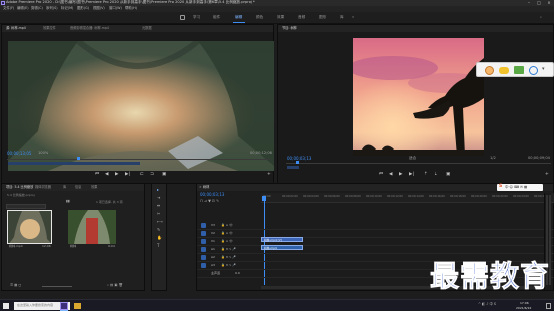  Describe the element at coordinates (158, 206) in the screenshot. I see `ripple-edit-tool-icon: ⇹` at that location.